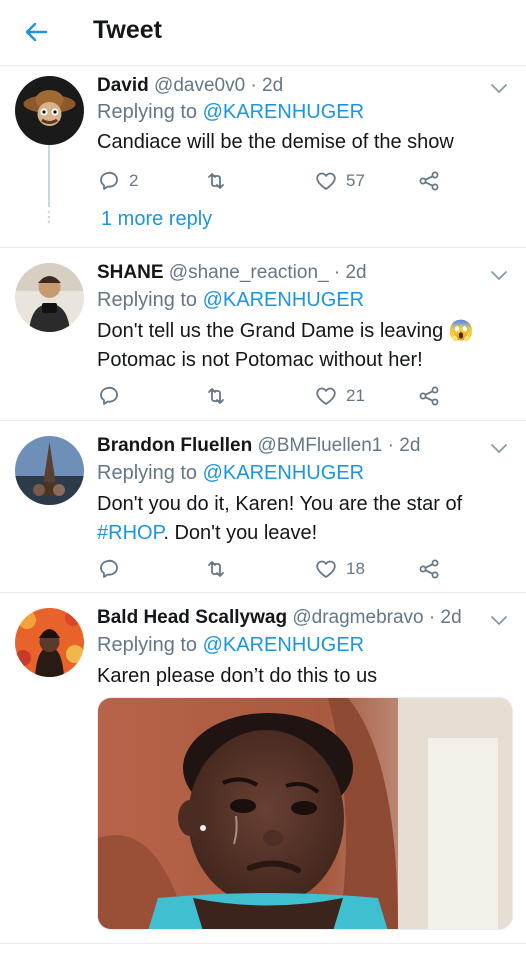  Describe the element at coordinates (192, 617) in the screenshot. I see `display-name: Bald Head Scallywag` at that location.